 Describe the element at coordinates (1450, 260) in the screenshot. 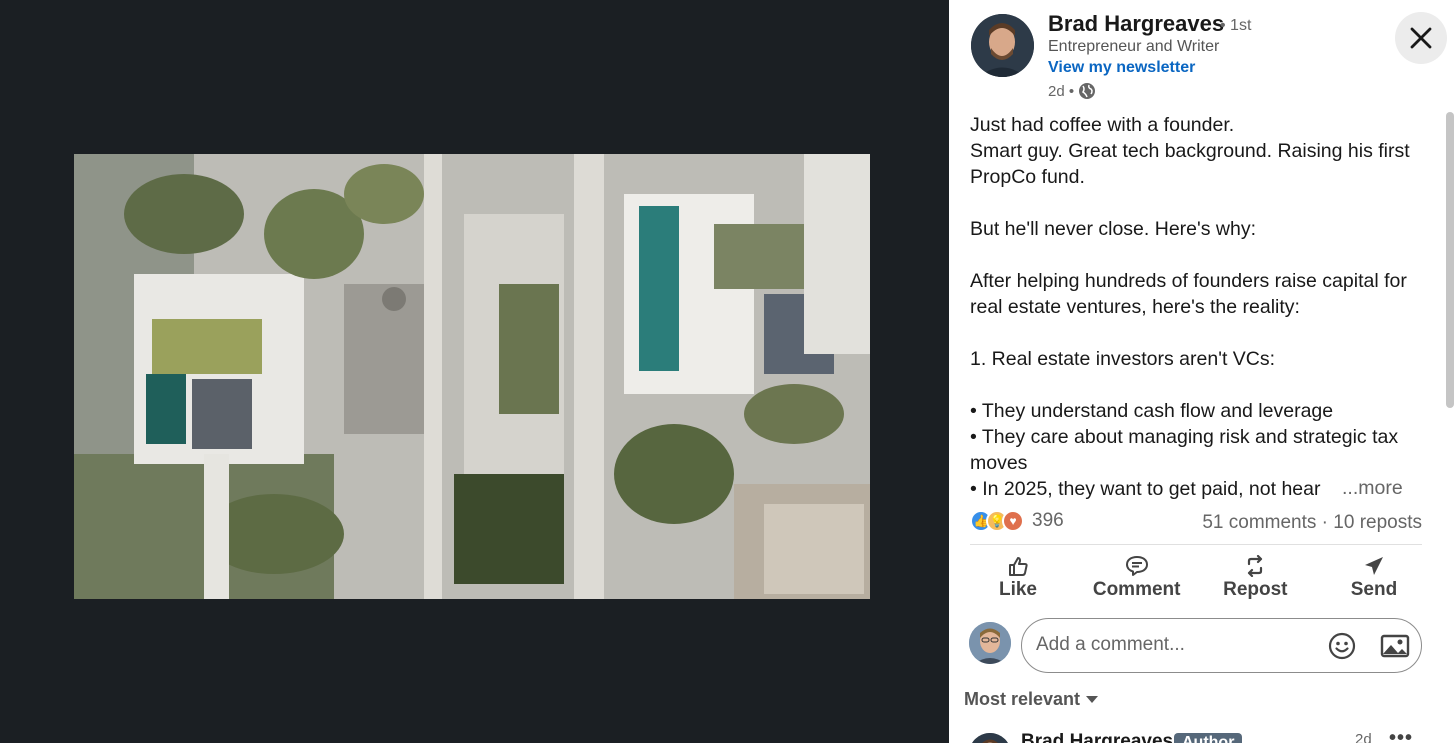

I see `scrollbar` at that location.